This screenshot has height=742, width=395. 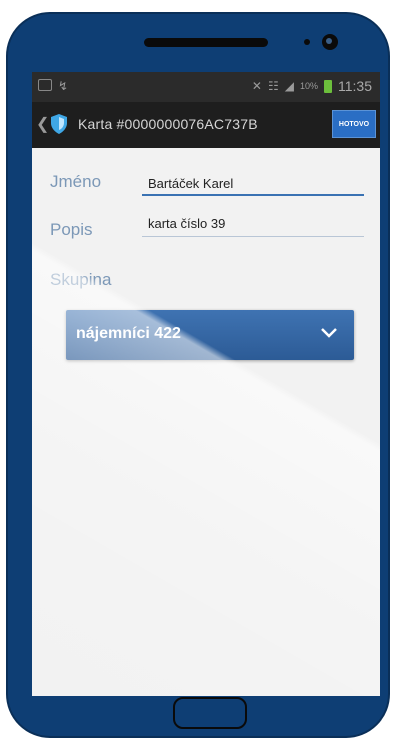 What do you see at coordinates (210, 335) in the screenshot?
I see `group-dropdown: nájemníci 422` at bounding box center [210, 335].